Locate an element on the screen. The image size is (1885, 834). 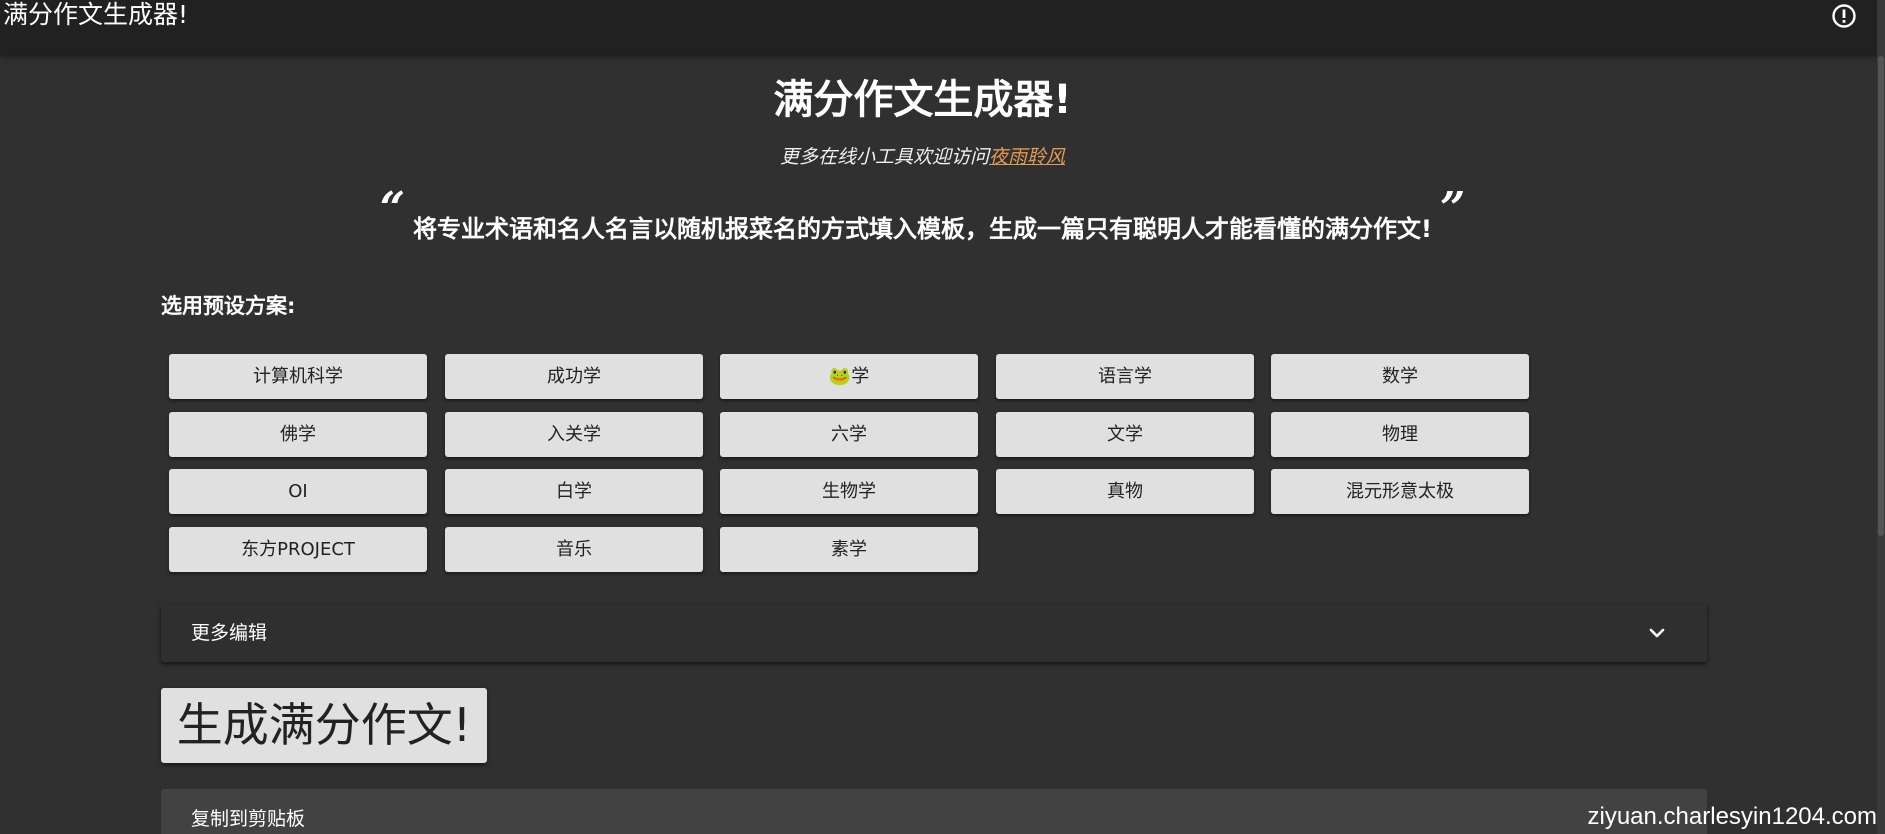
preset-button: 物理 is located at coordinates (1400, 434).